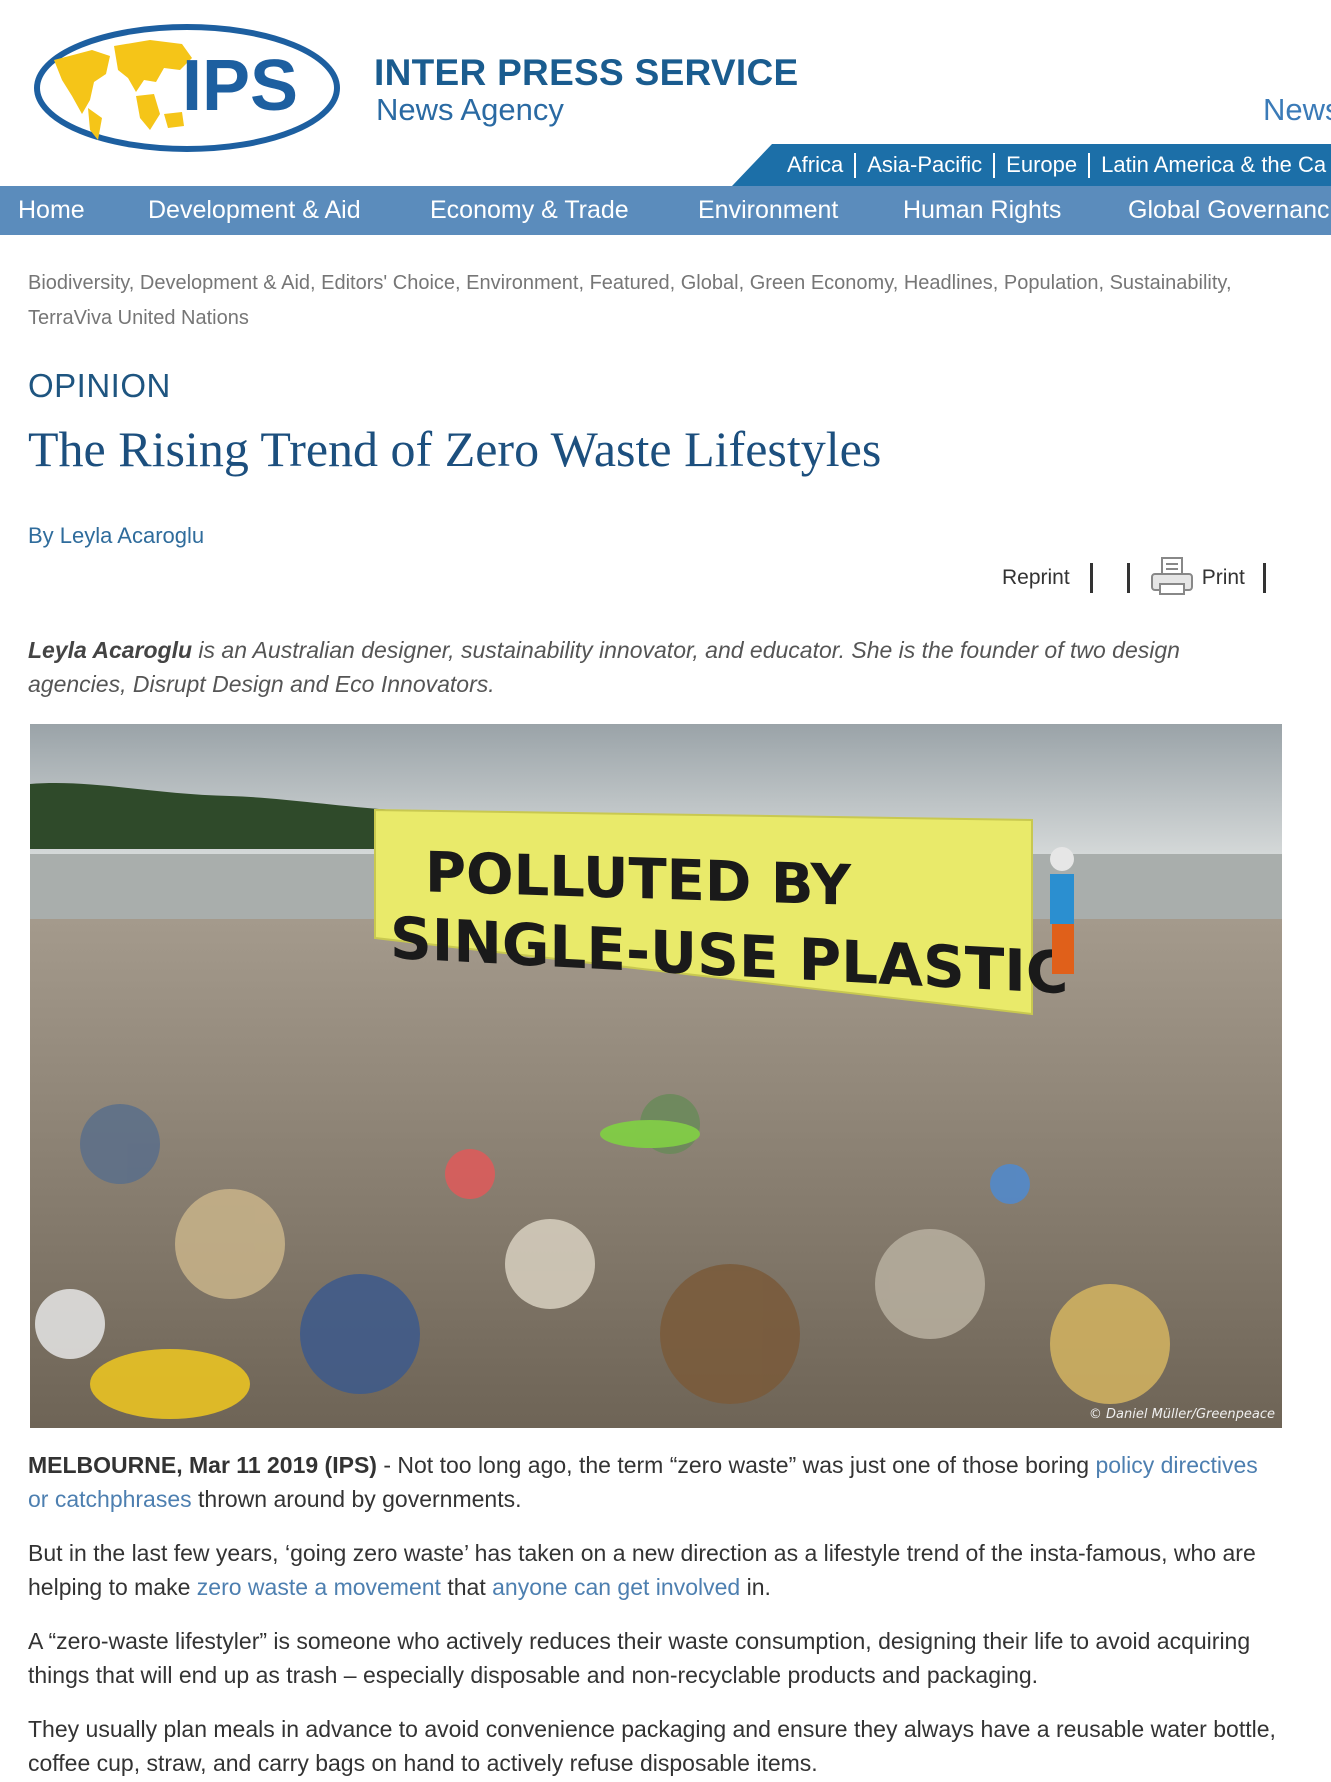 Image resolution: width=1331 pixels, height=1782 pixels. Describe the element at coordinates (710, 283) in the screenshot. I see `category-link: Global` at that location.